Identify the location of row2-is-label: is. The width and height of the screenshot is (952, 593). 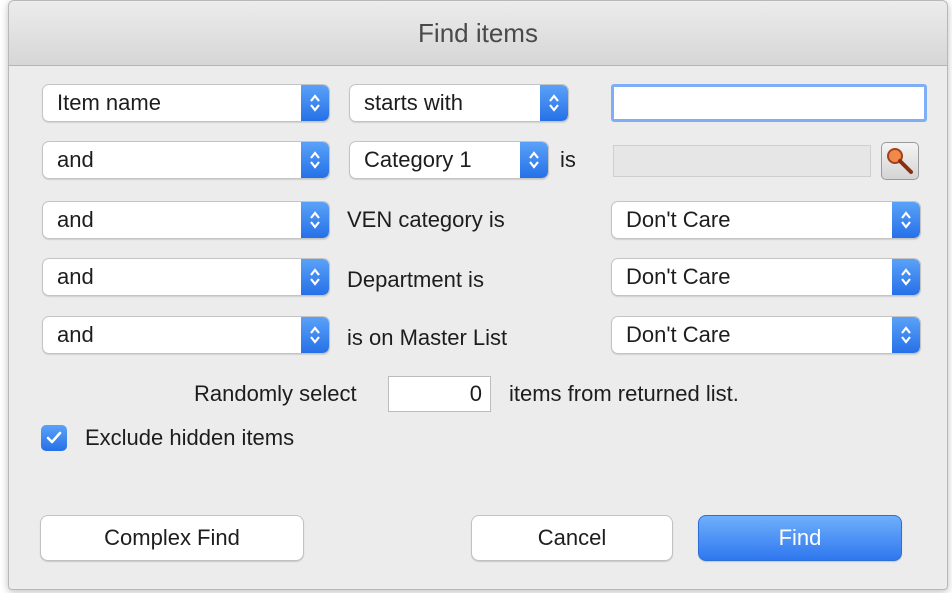
(568, 159).